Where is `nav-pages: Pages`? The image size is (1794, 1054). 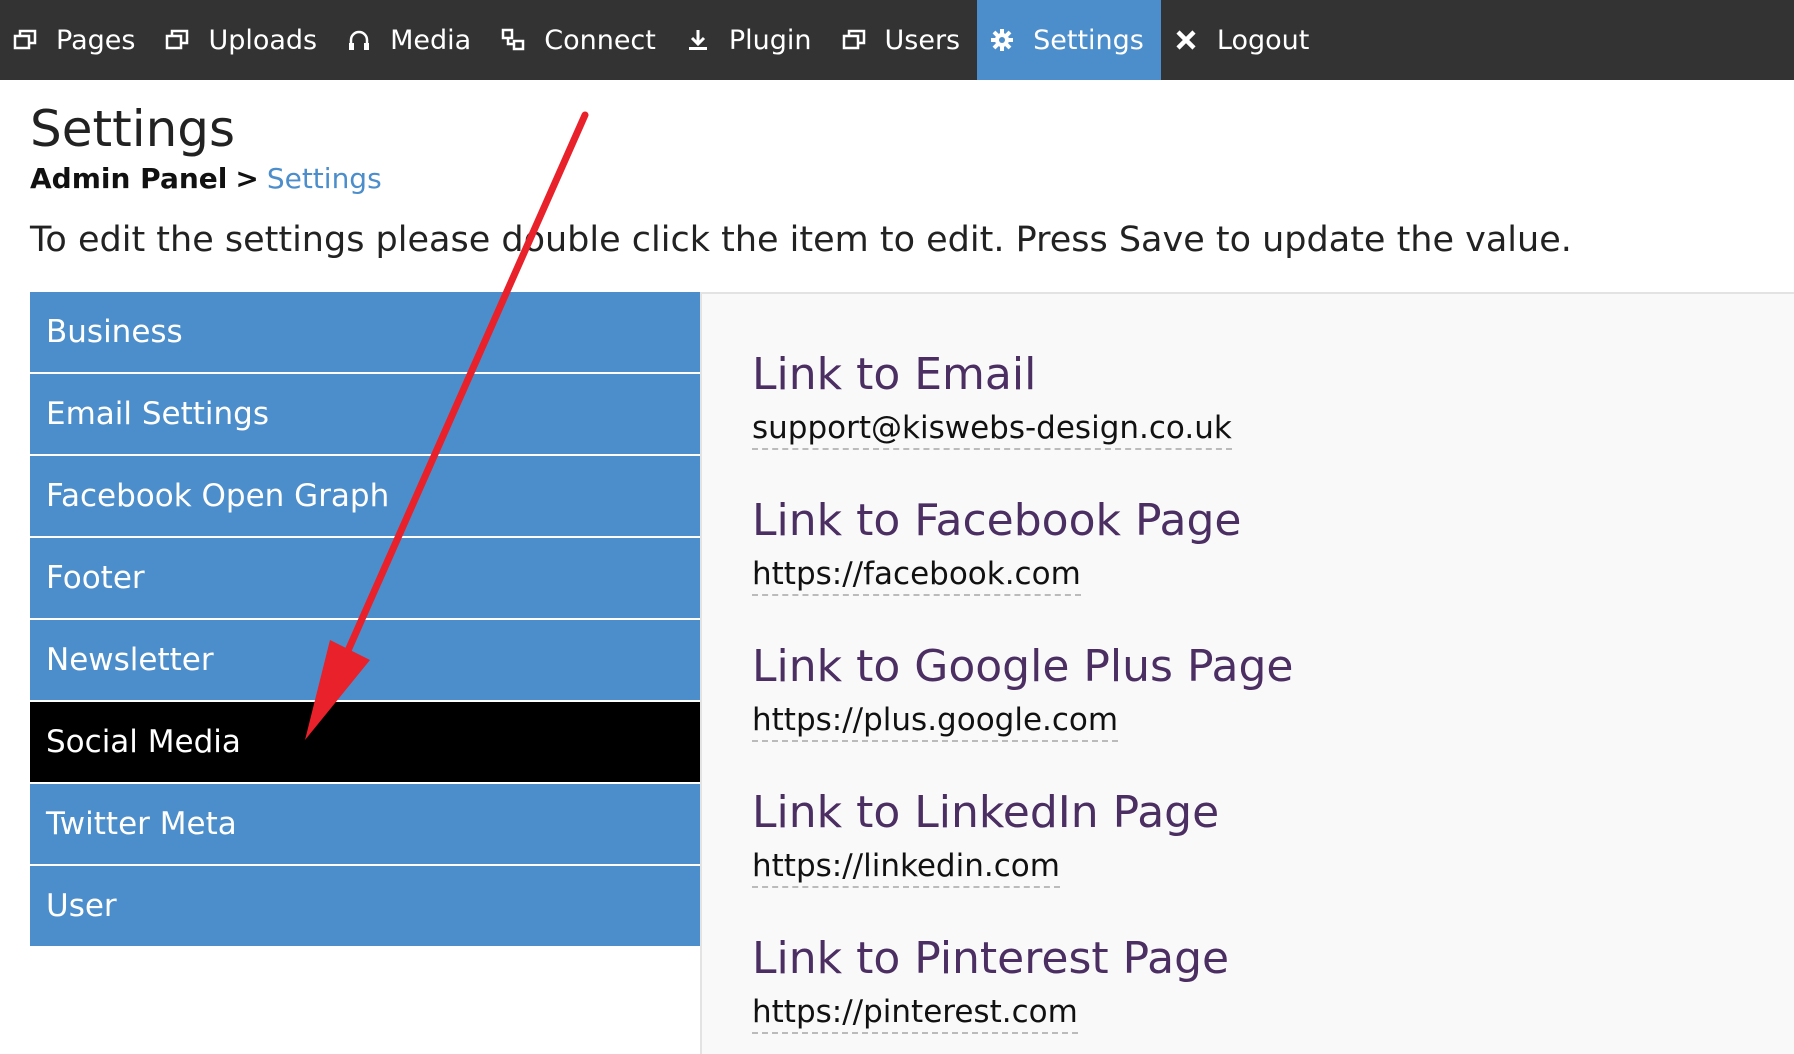
nav-pages: Pages is located at coordinates (76, 40).